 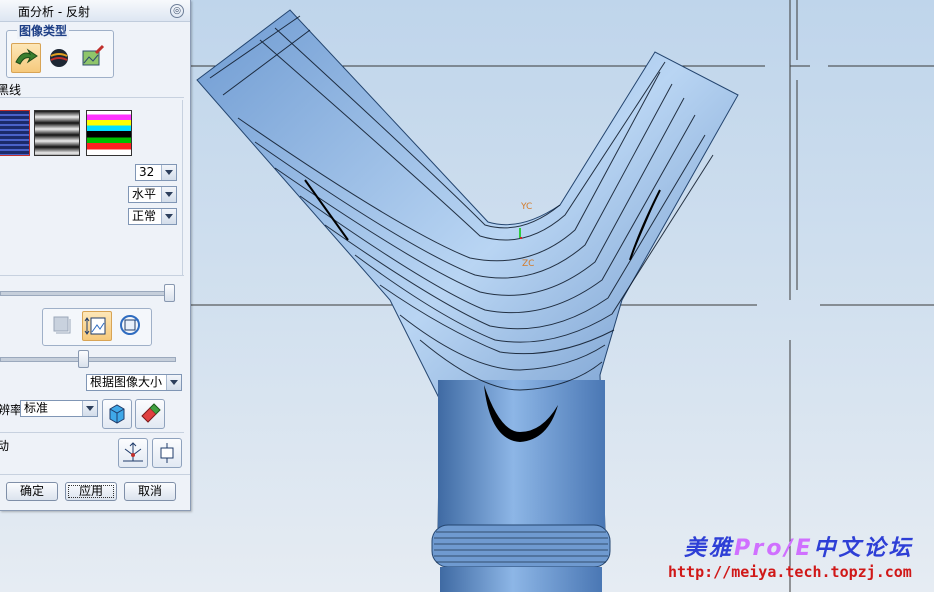 What do you see at coordinates (144, 194) in the screenshot?
I see `direction-value: 水平` at bounding box center [144, 194].